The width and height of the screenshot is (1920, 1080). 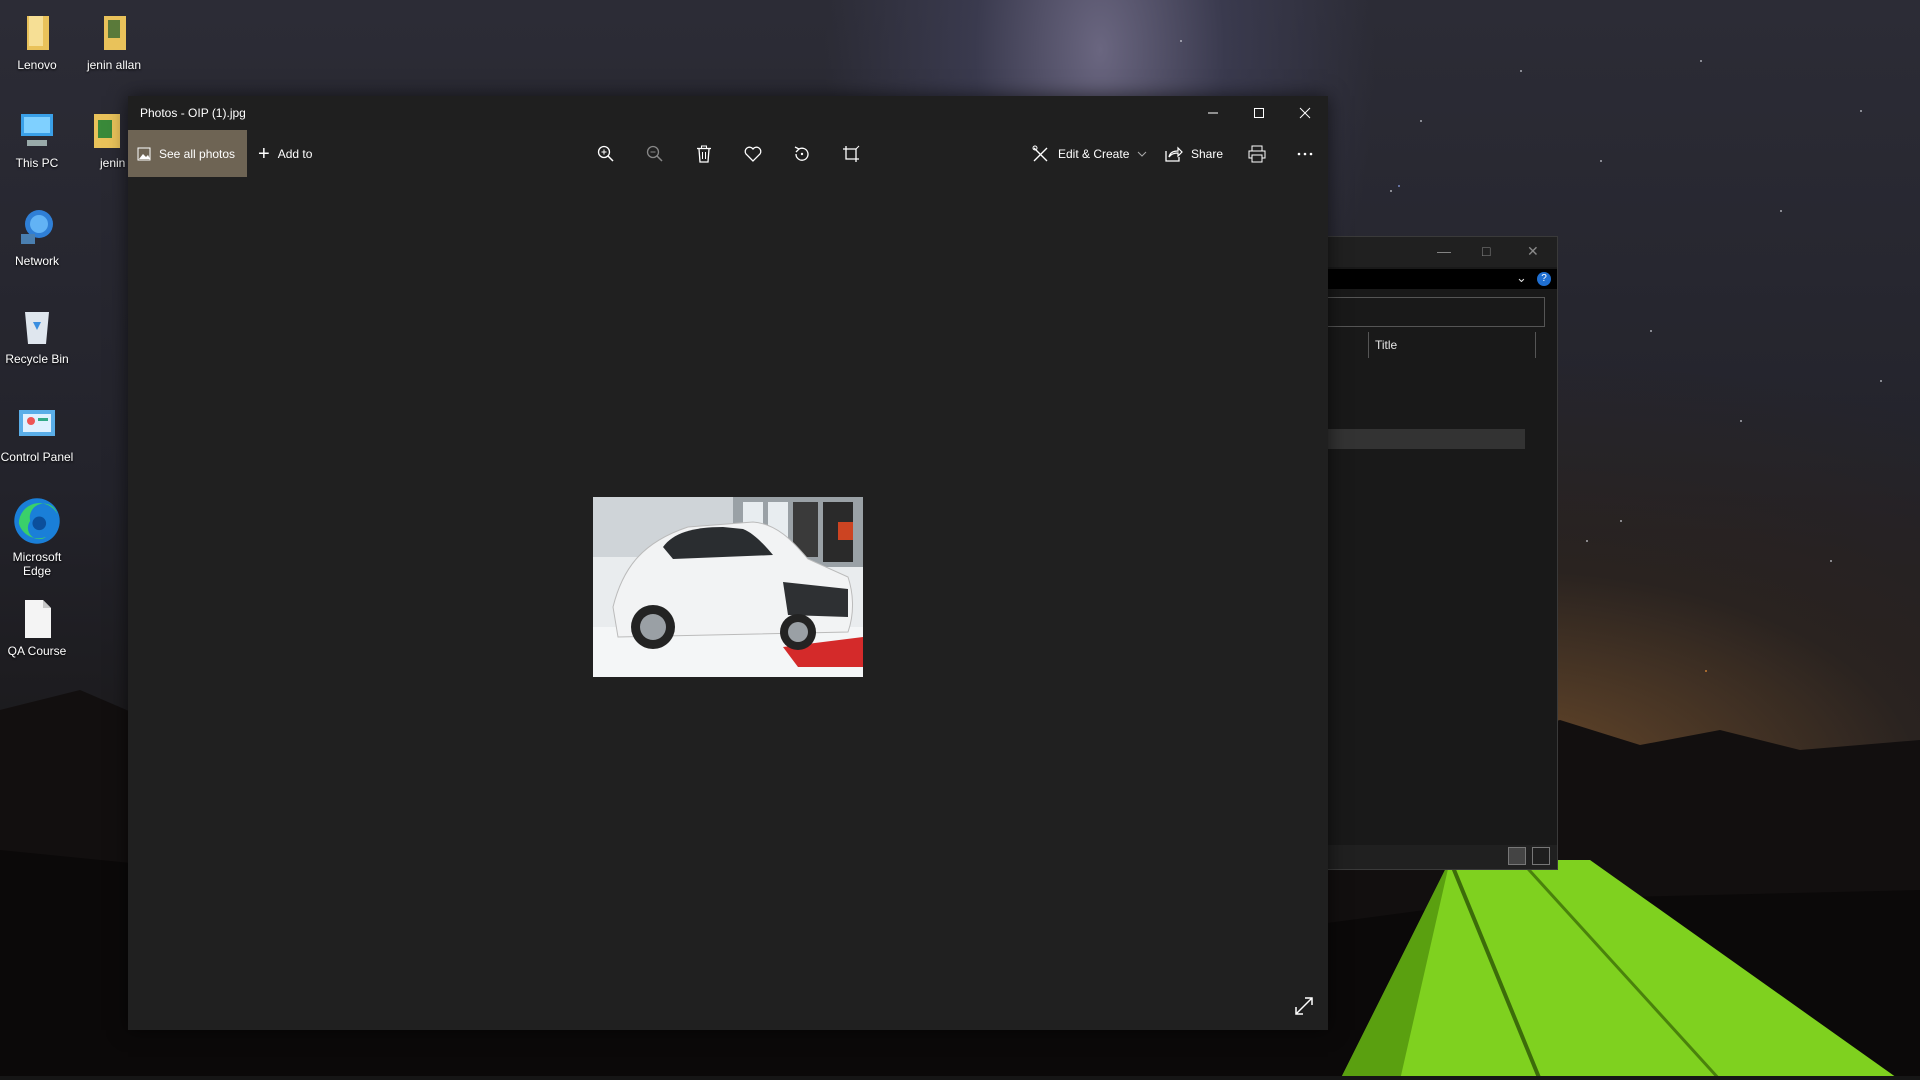 I want to click on explorer-ribbon: ⌄ ?, so click(x=1438, y=279).